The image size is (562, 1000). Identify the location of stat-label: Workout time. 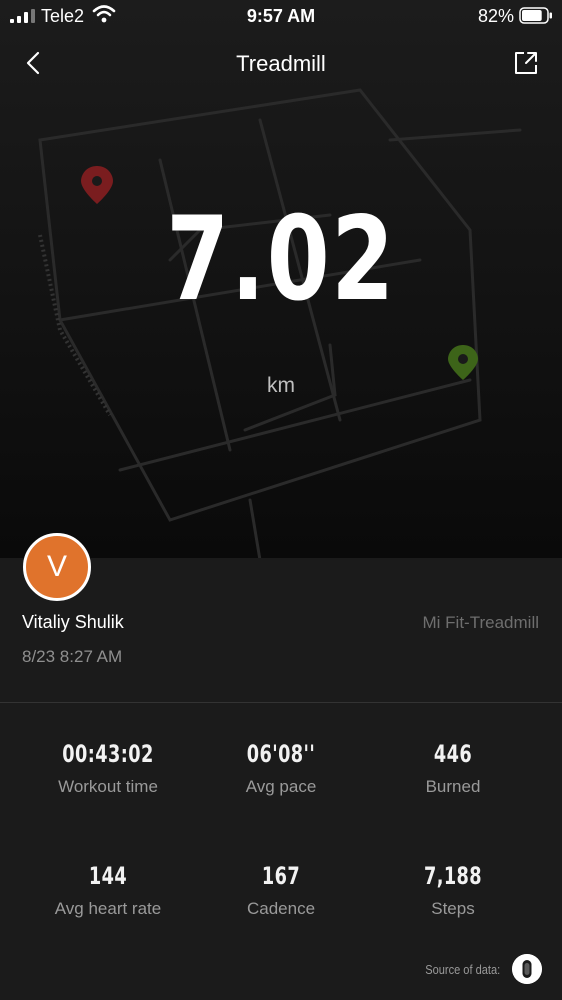
(108, 786).